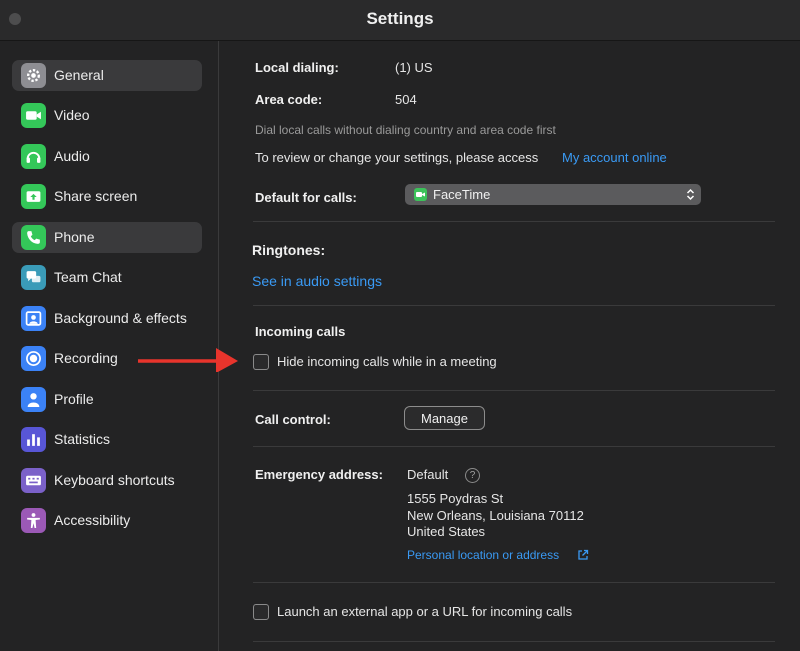 This screenshot has height=651, width=800. Describe the element at coordinates (33, 75) in the screenshot. I see `gear-icon` at that location.